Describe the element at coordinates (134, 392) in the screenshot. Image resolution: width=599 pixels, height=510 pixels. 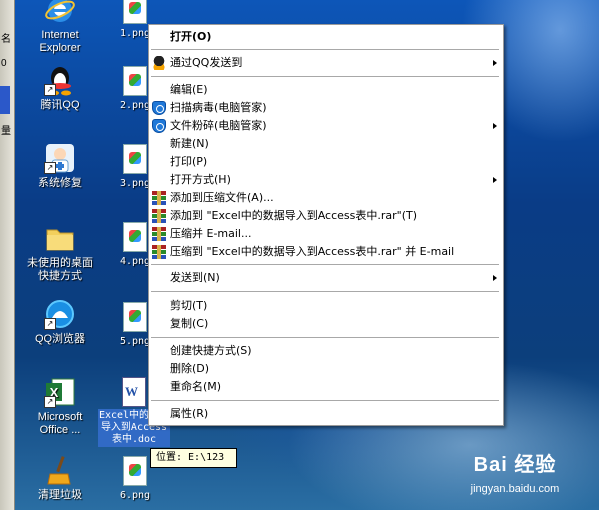
I see `word-document-icon` at that location.